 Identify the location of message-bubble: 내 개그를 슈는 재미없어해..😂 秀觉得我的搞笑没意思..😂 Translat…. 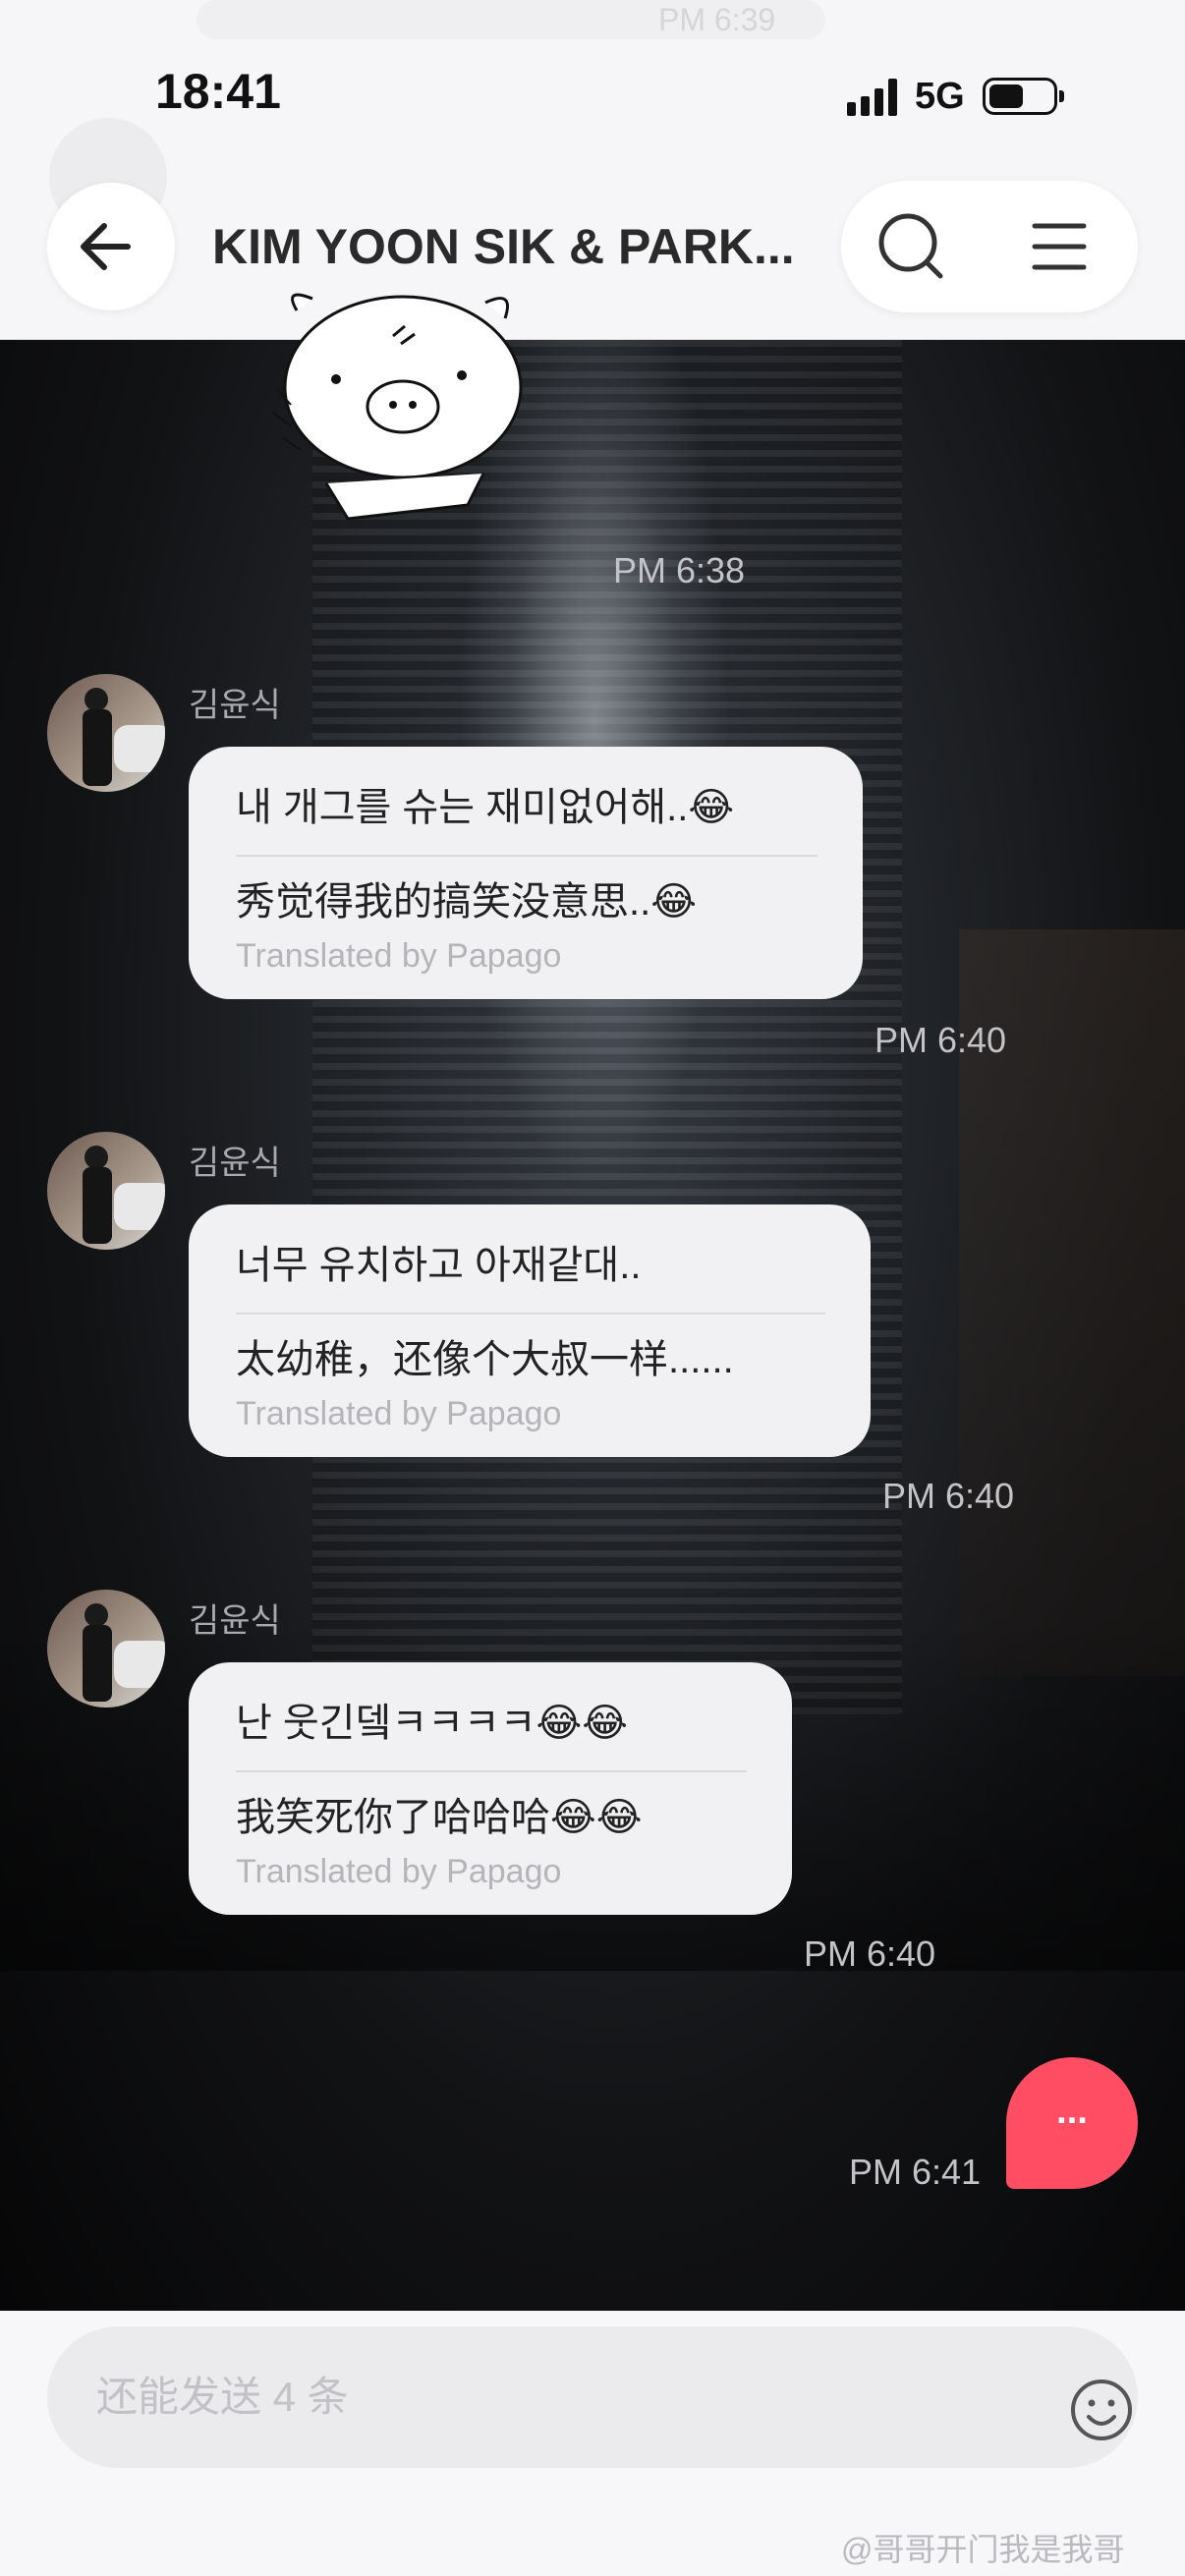
(526, 873).